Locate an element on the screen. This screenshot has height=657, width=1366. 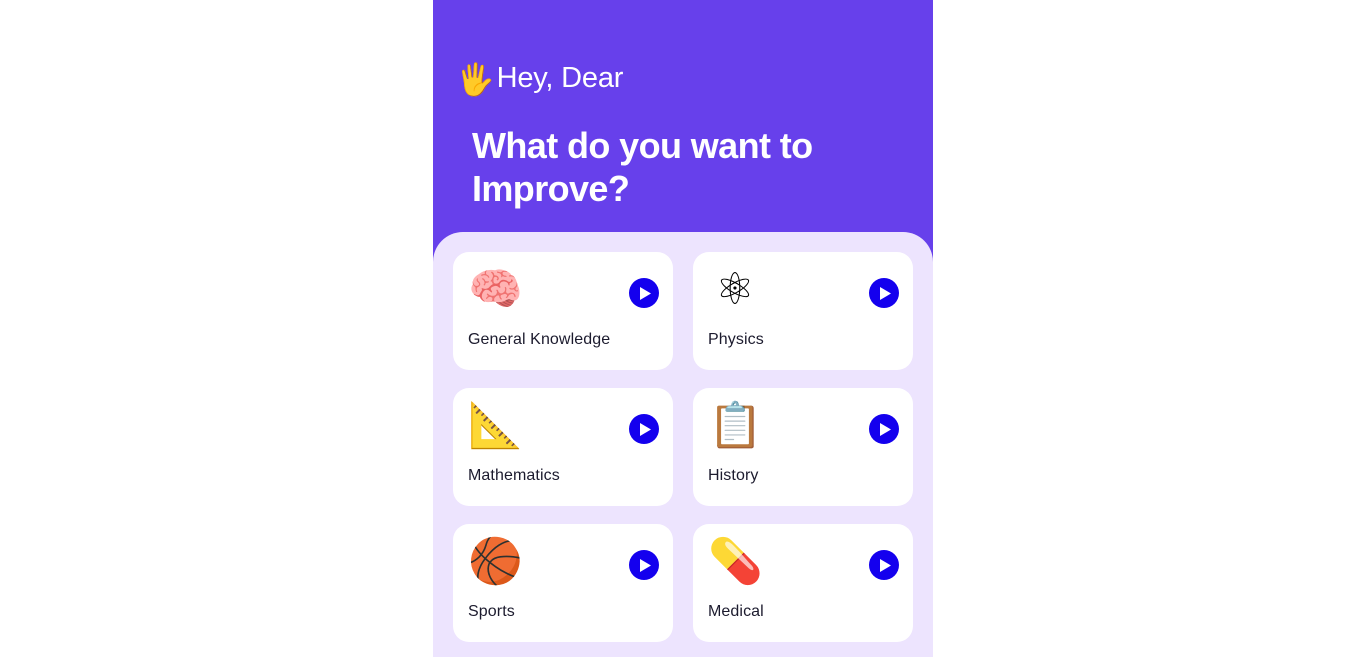
category-label: Medical is located at coordinates (736, 611).